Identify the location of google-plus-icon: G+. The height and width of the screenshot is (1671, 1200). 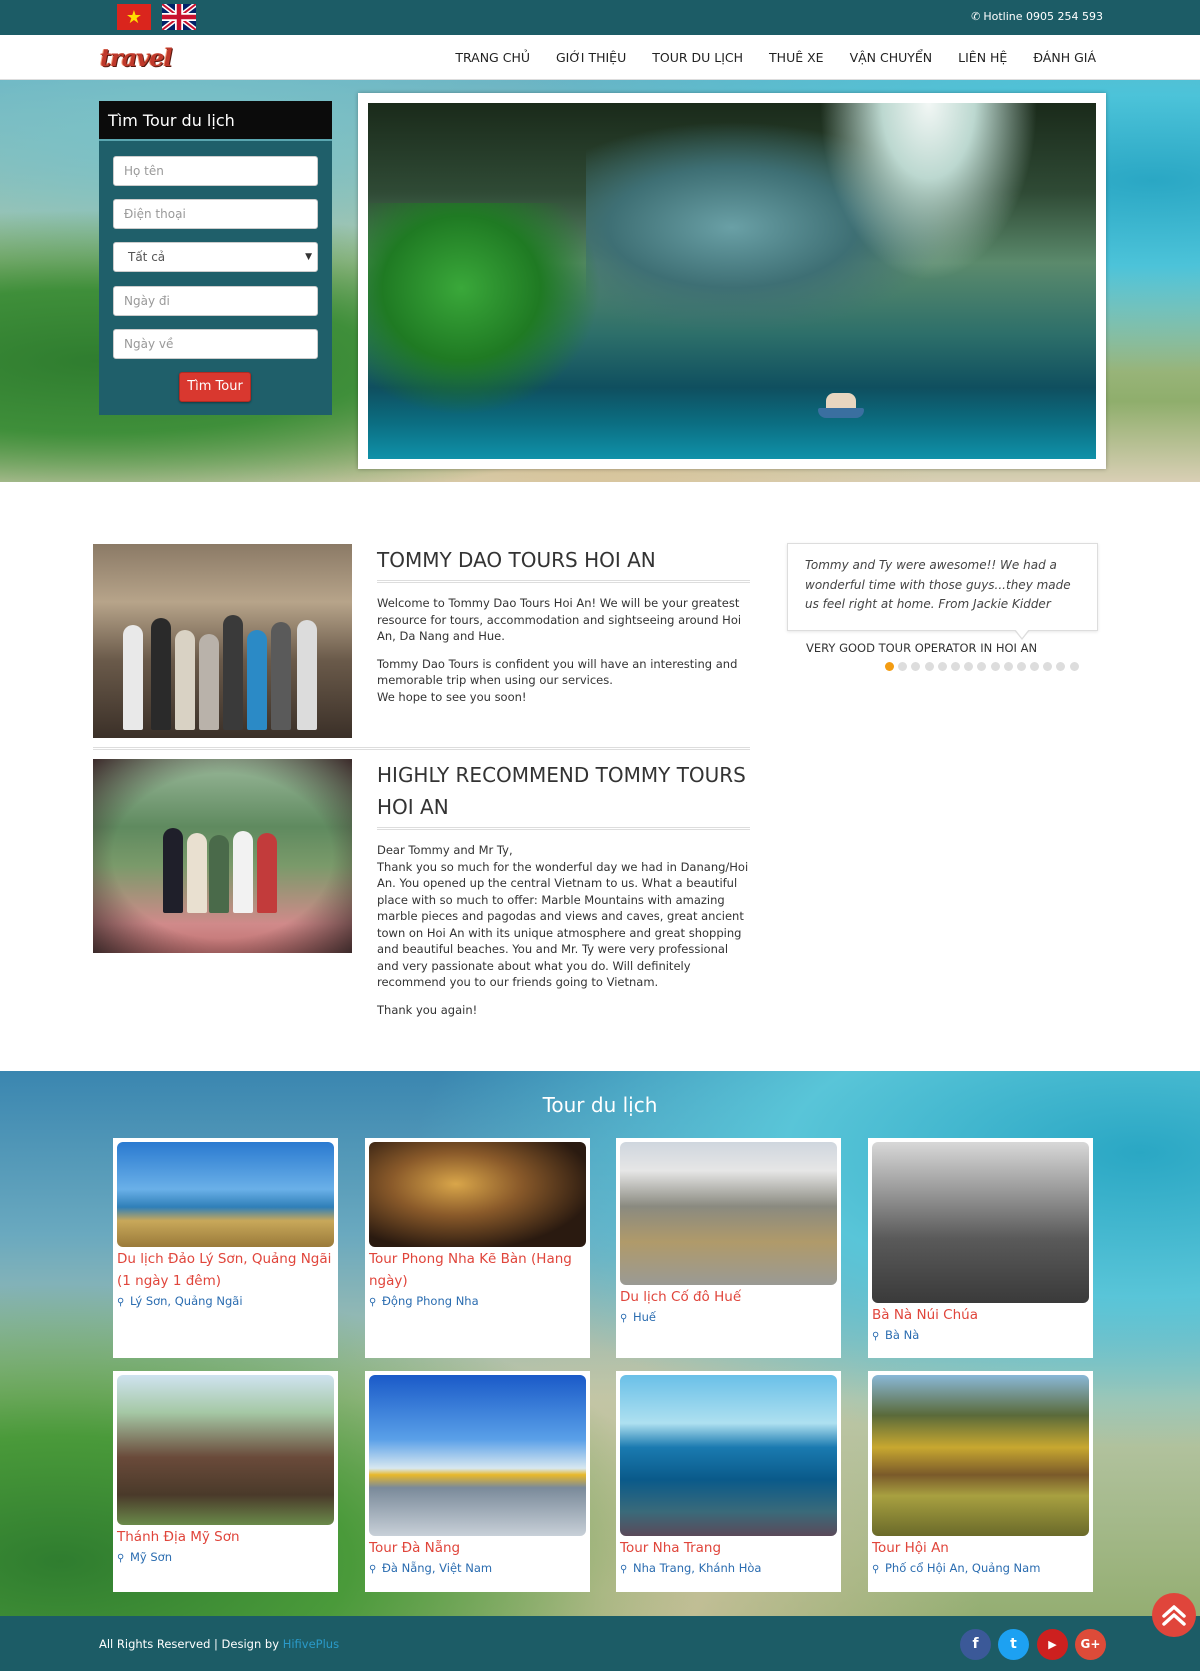
(1090, 1644).